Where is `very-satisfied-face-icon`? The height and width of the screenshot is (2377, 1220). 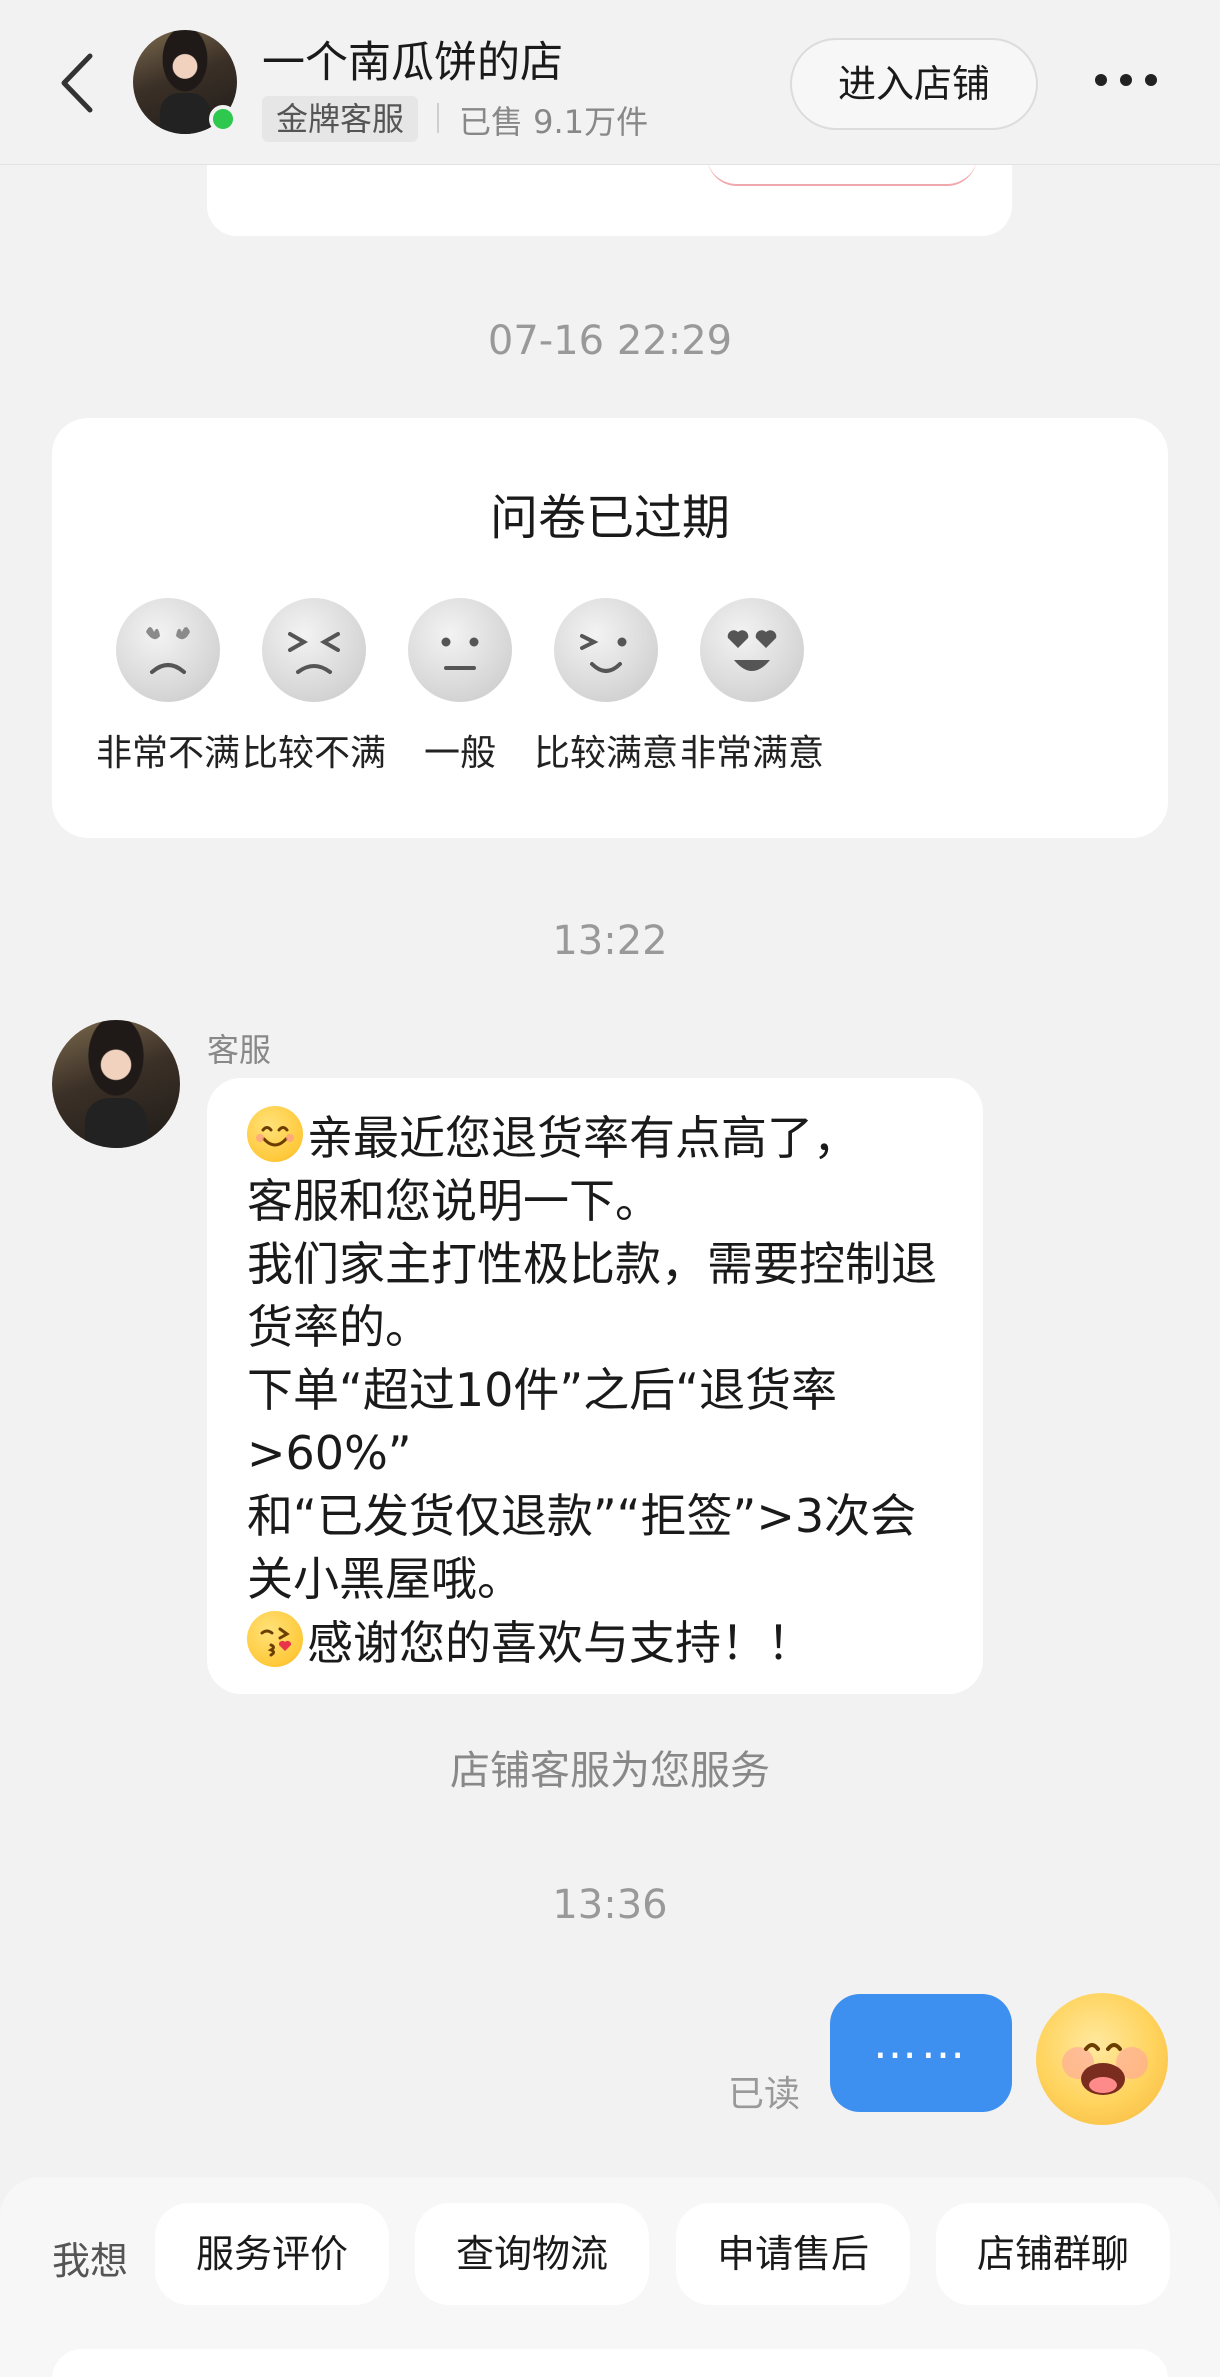
very-satisfied-face-icon is located at coordinates (752, 650).